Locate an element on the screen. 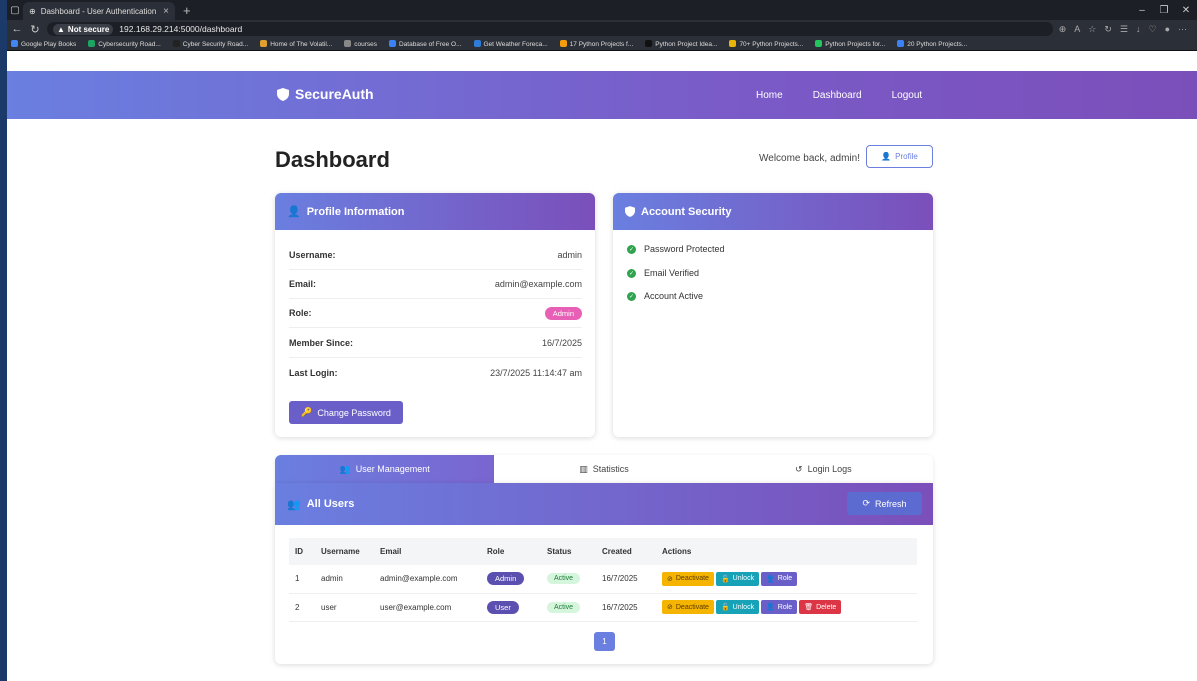 This screenshot has height=681, width=1197. profile-button: 👤 Profile is located at coordinates (899, 156).